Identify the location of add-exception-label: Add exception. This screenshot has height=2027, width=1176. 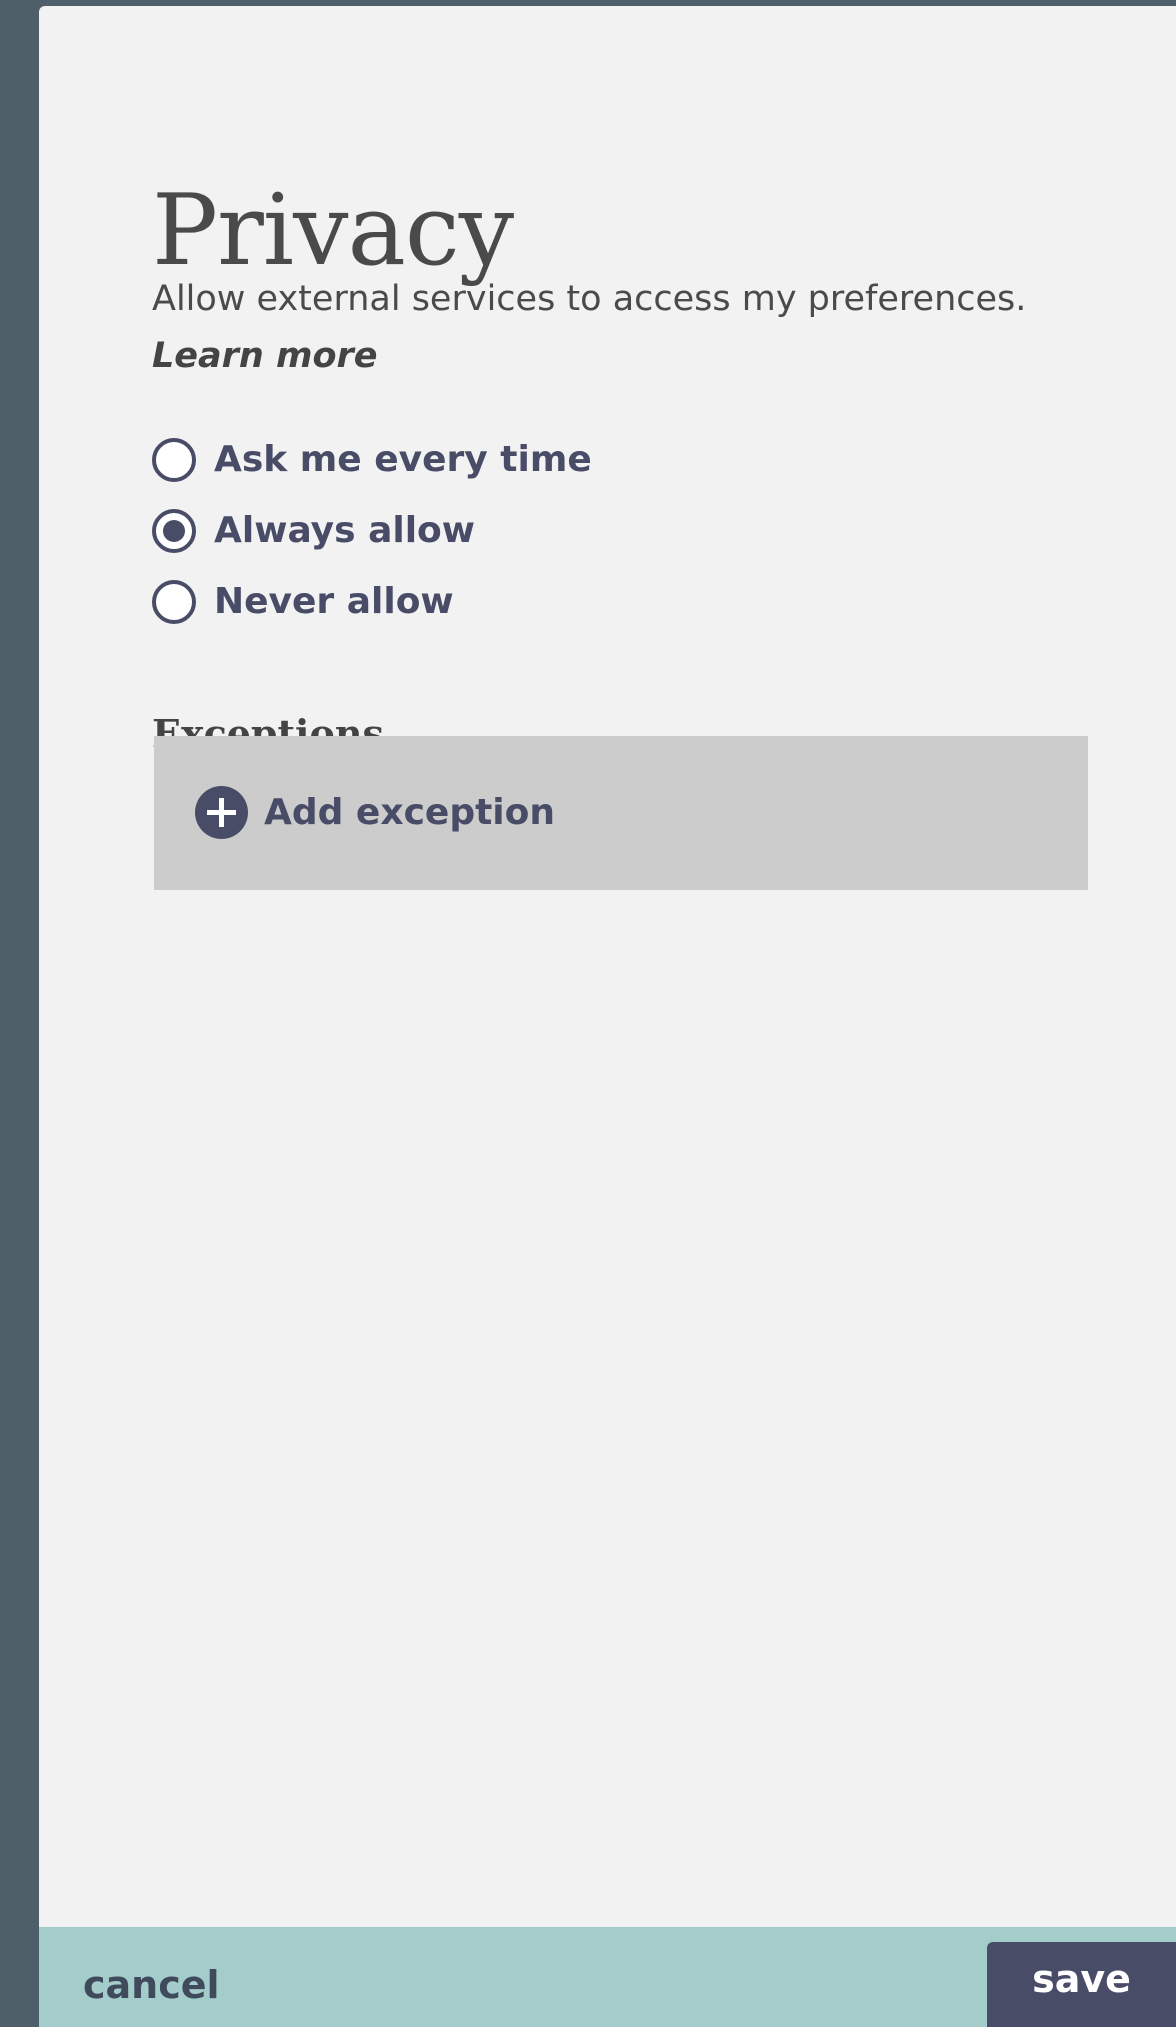
(410, 812).